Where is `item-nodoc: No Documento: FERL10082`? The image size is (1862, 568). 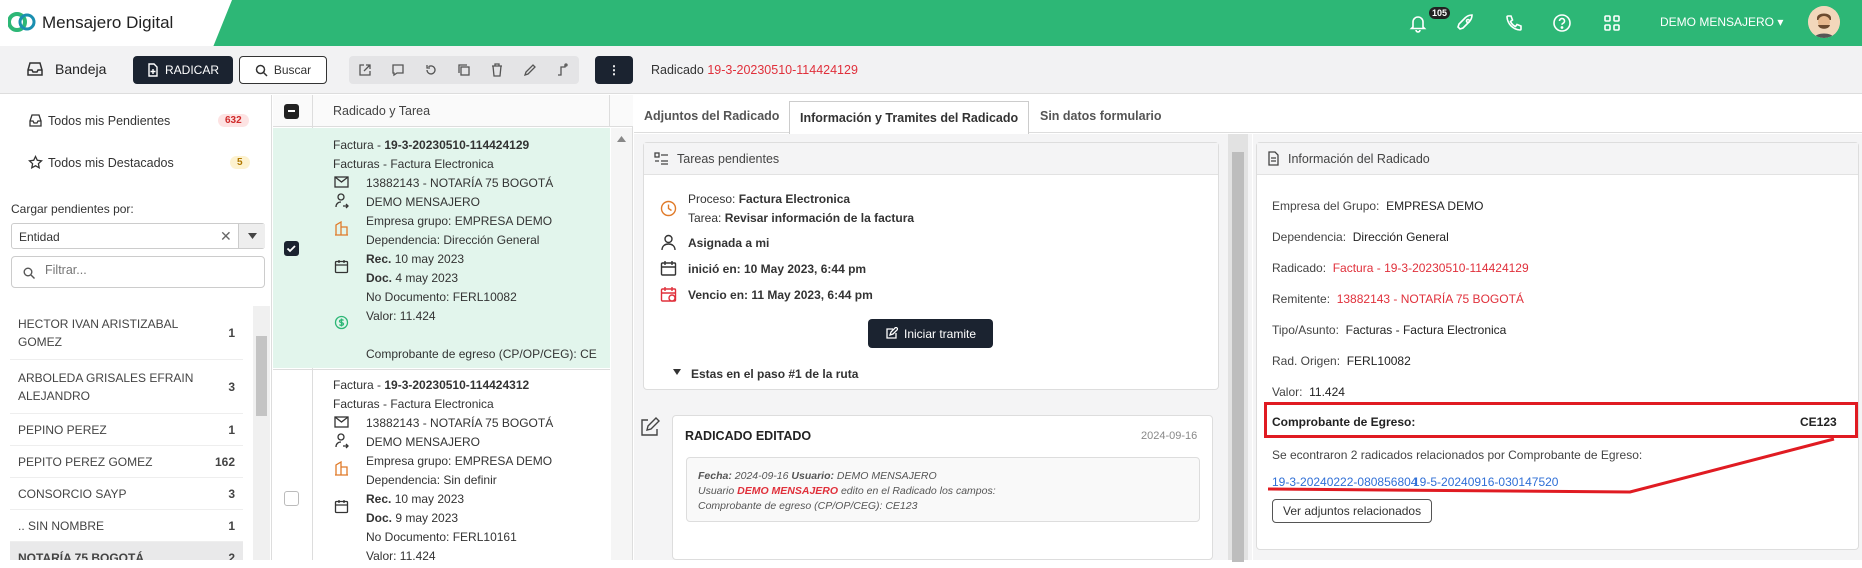
item-nodoc: No Documento: FERL10082 is located at coordinates (471, 299).